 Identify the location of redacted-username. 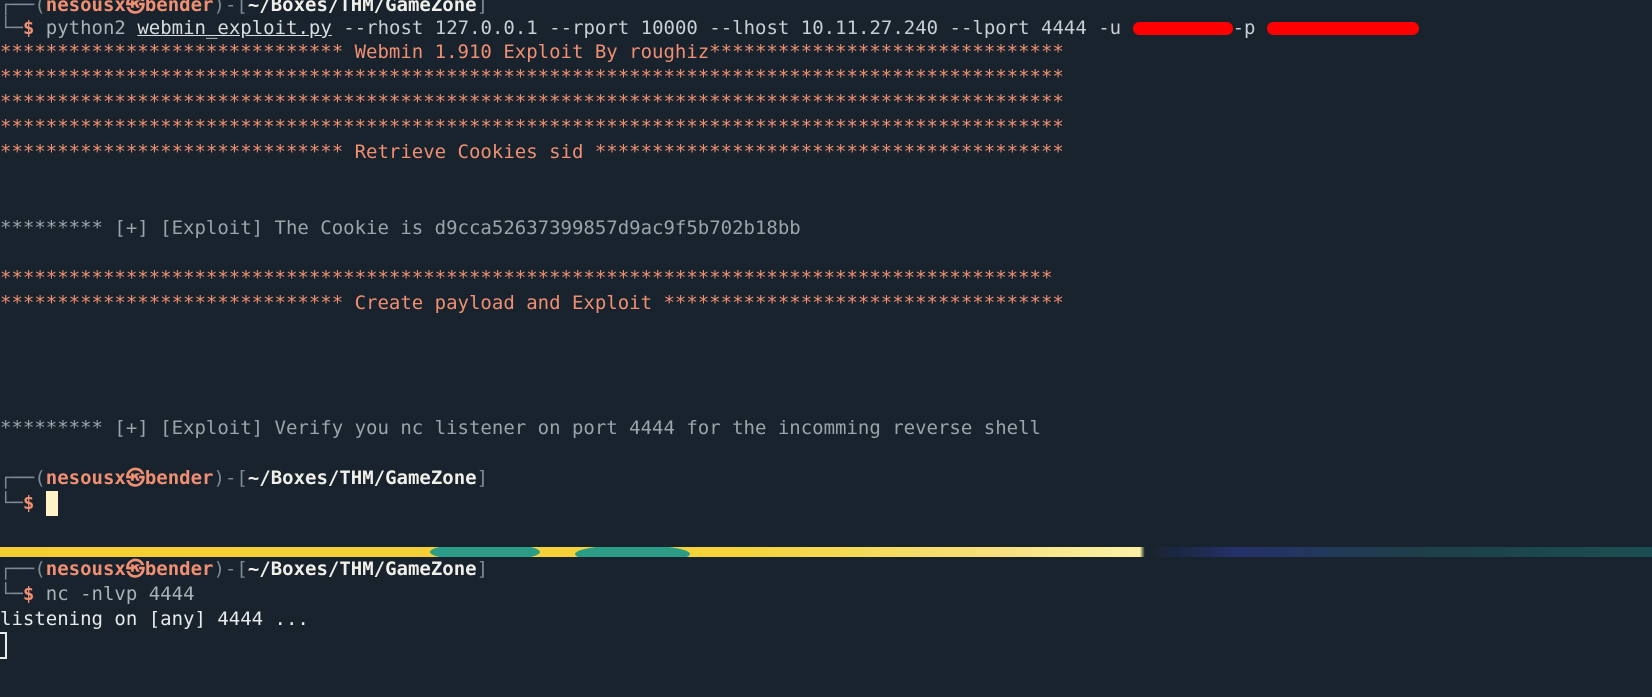
(1182, 28).